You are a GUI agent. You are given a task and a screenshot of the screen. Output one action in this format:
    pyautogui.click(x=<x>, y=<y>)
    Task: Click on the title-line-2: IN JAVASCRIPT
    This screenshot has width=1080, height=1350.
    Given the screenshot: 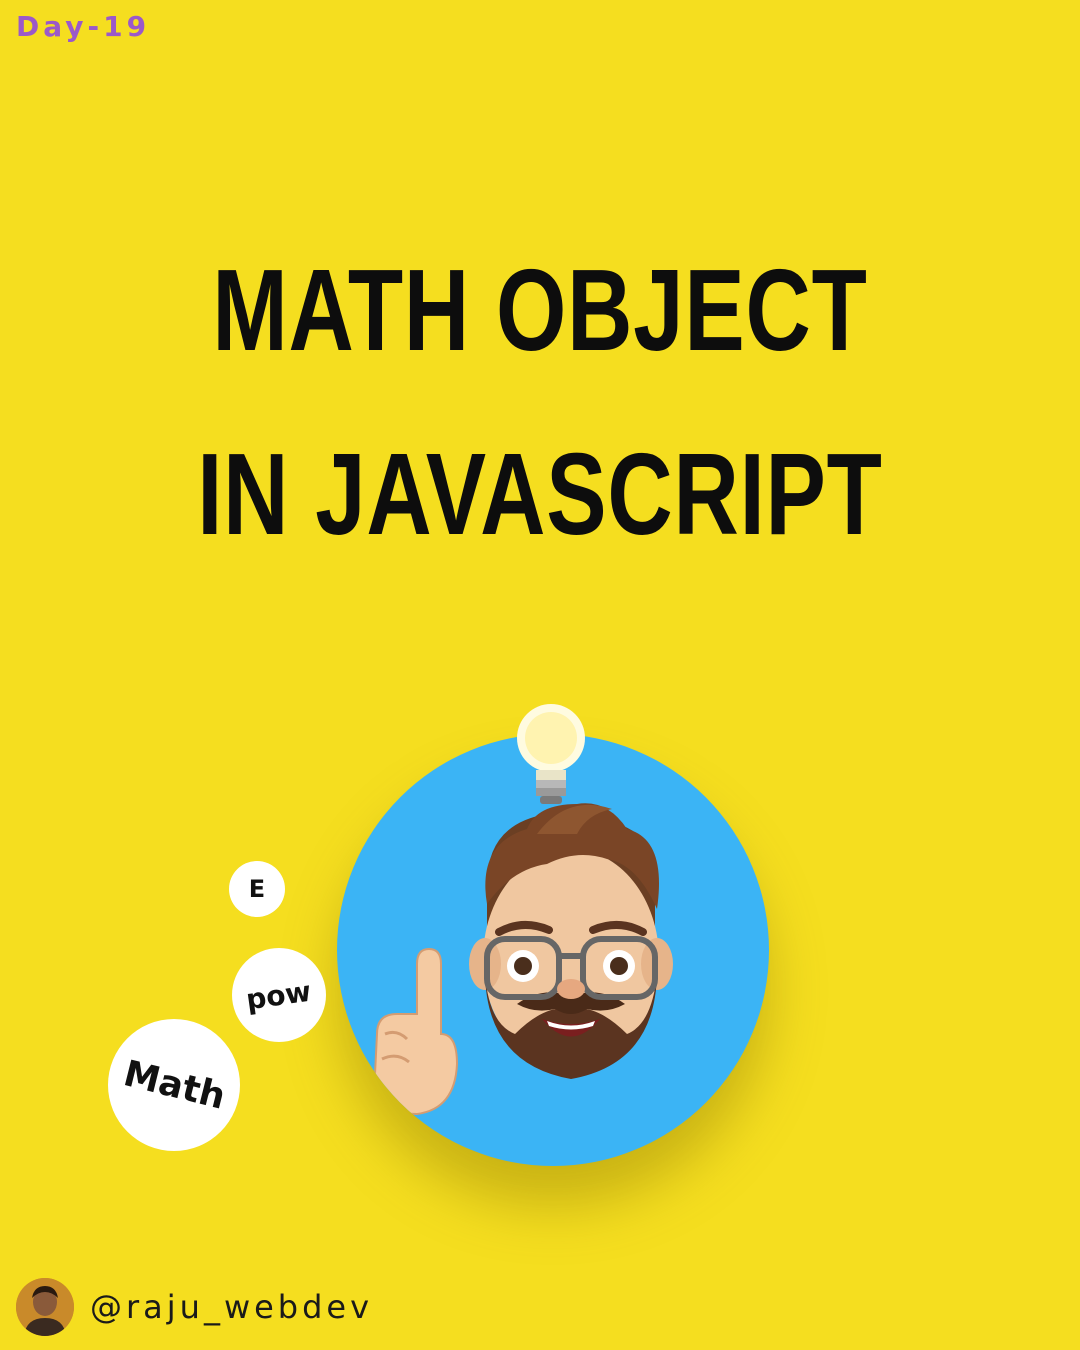 What is the action you would take?
    pyautogui.click(x=540, y=494)
    